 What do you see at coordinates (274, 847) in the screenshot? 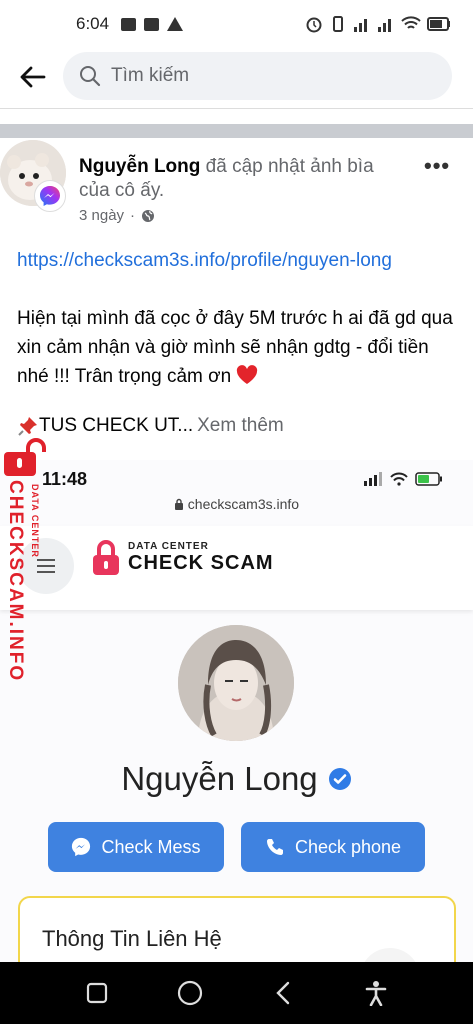
I see `phone-icon` at bounding box center [274, 847].